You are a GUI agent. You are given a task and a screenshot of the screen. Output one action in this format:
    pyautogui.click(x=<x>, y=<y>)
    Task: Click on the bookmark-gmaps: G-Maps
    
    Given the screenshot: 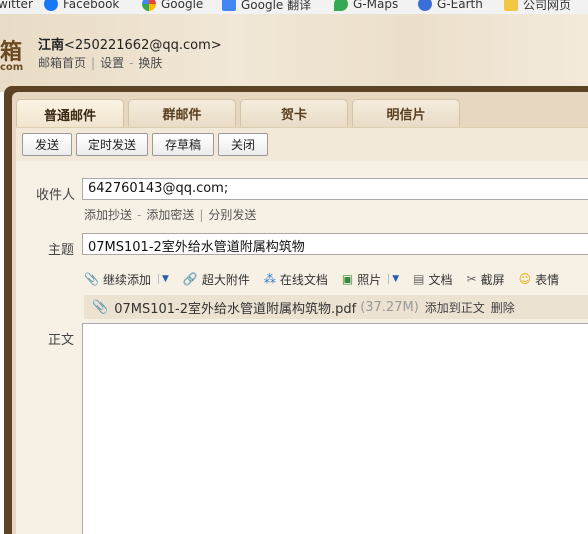 What is the action you would take?
    pyautogui.click(x=366, y=6)
    